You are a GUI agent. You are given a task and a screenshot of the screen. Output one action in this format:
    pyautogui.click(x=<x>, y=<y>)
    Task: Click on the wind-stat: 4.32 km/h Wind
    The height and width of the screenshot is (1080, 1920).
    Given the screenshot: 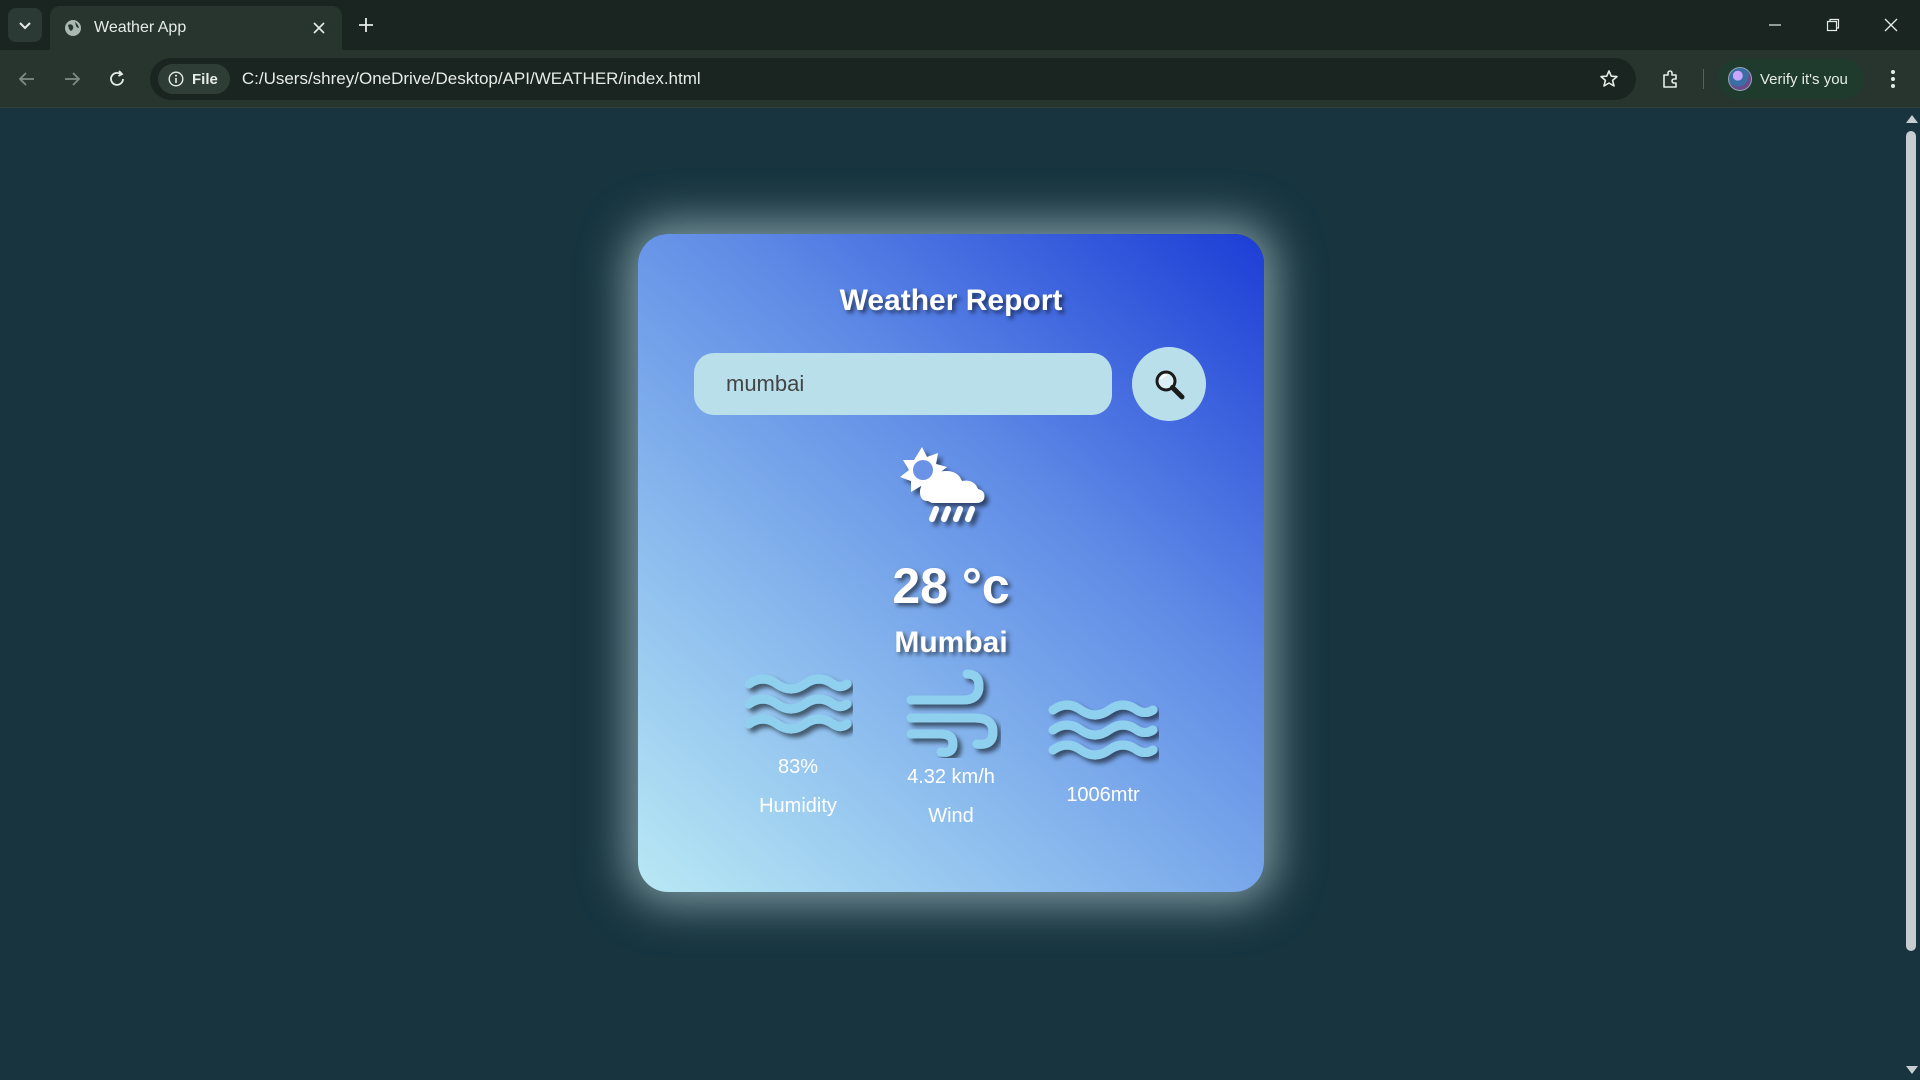 What is the action you would take?
    pyautogui.click(x=951, y=748)
    